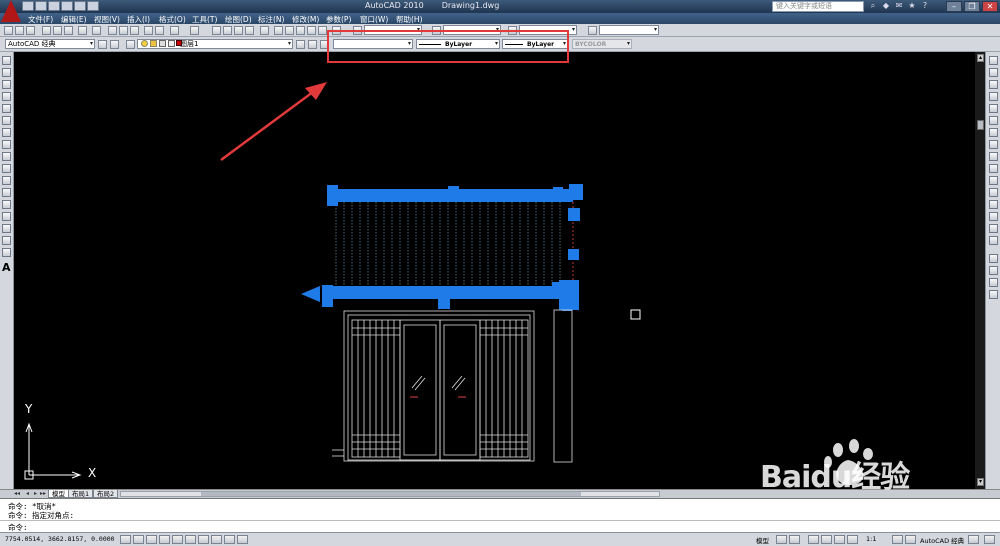  I want to click on quick-view-drawings-icon, so click(794, 539).